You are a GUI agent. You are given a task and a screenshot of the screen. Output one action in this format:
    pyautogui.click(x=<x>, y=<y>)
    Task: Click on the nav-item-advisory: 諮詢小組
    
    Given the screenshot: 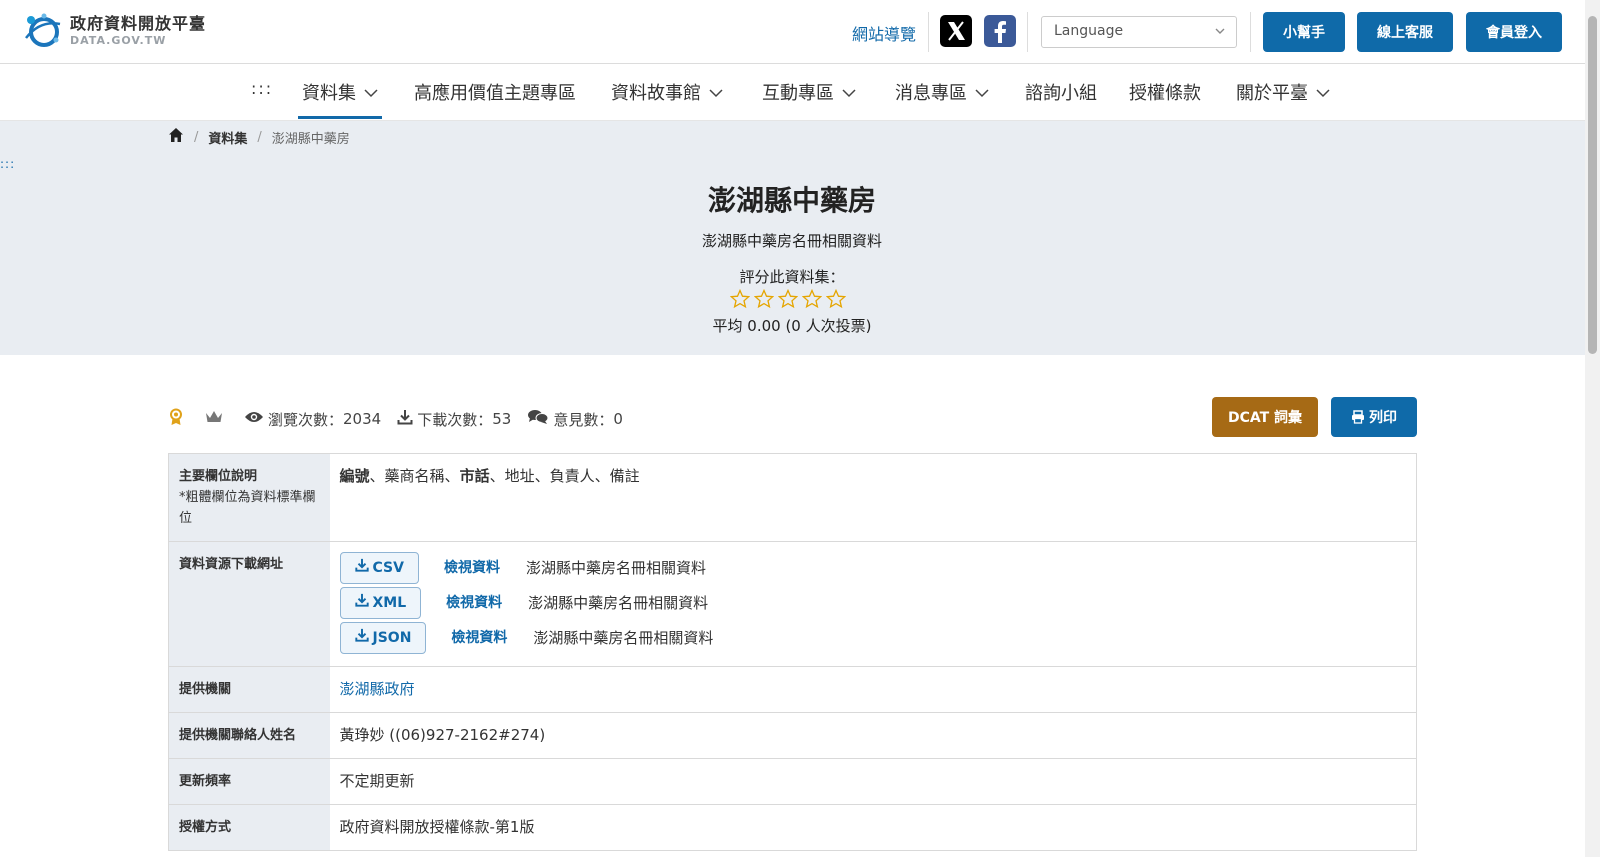 What is the action you would take?
    pyautogui.click(x=1061, y=92)
    